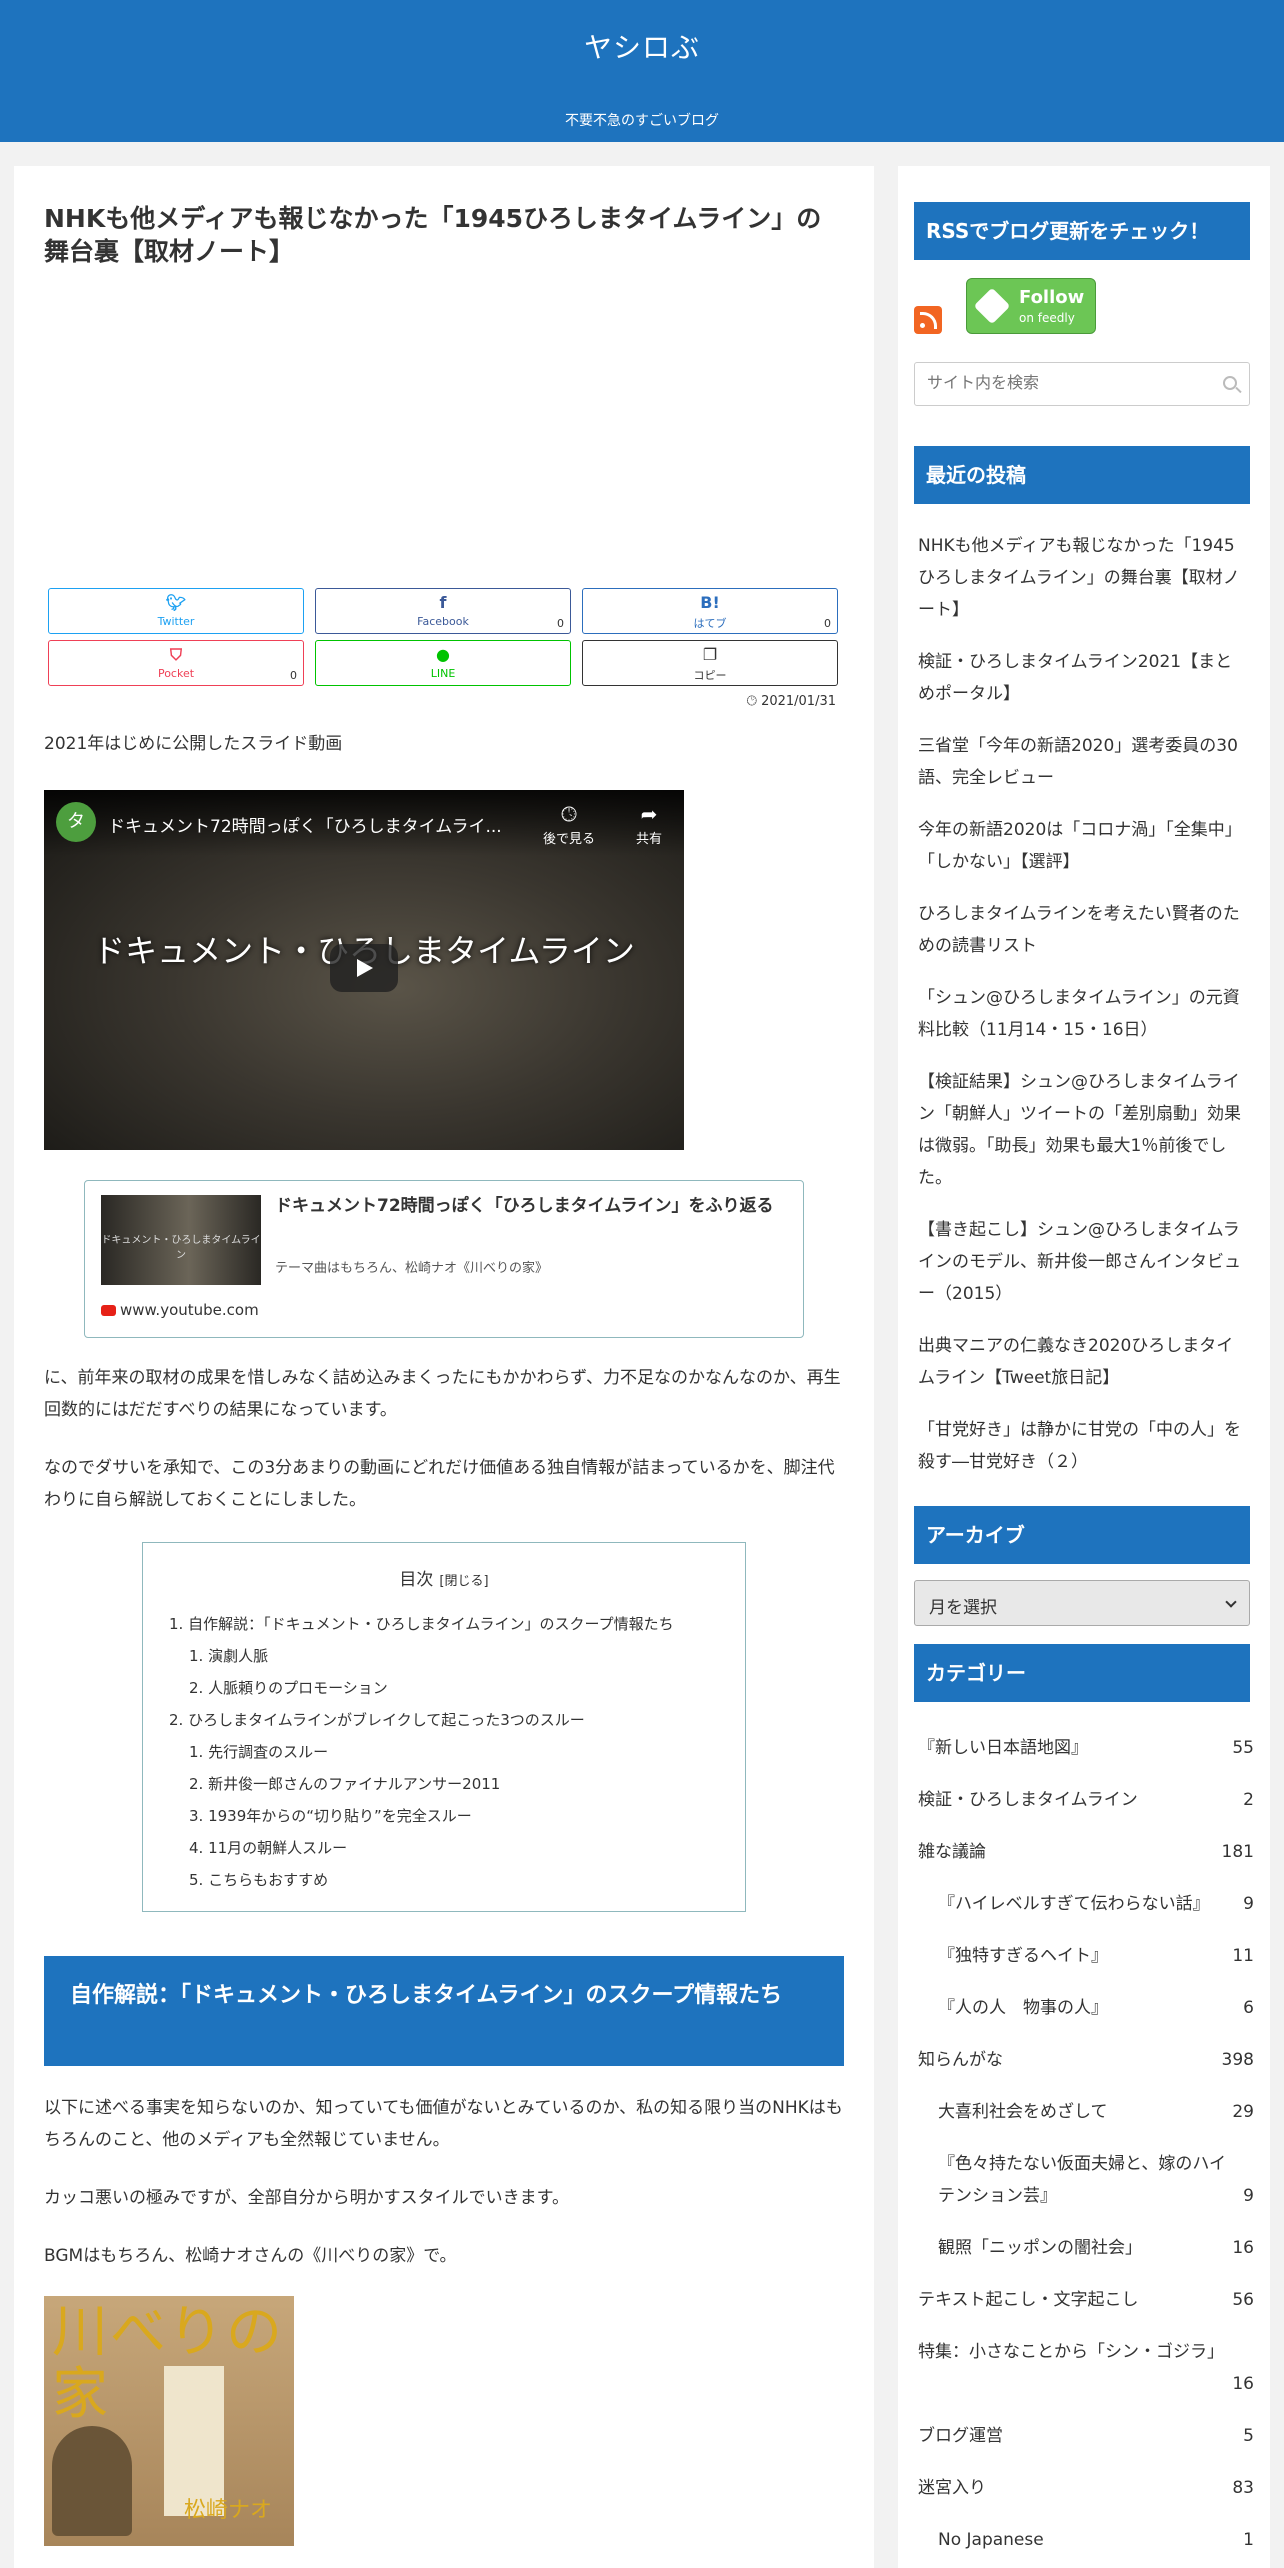  I want to click on channel-avatar: タ, so click(76, 822).